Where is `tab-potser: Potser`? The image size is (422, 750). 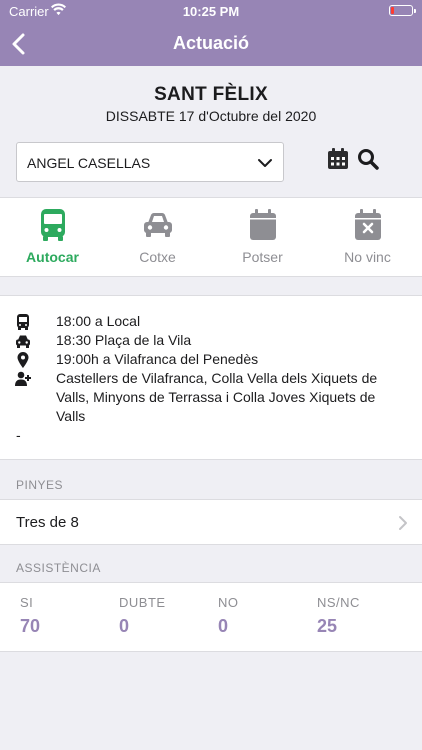
tab-potser: Potser is located at coordinates (262, 238).